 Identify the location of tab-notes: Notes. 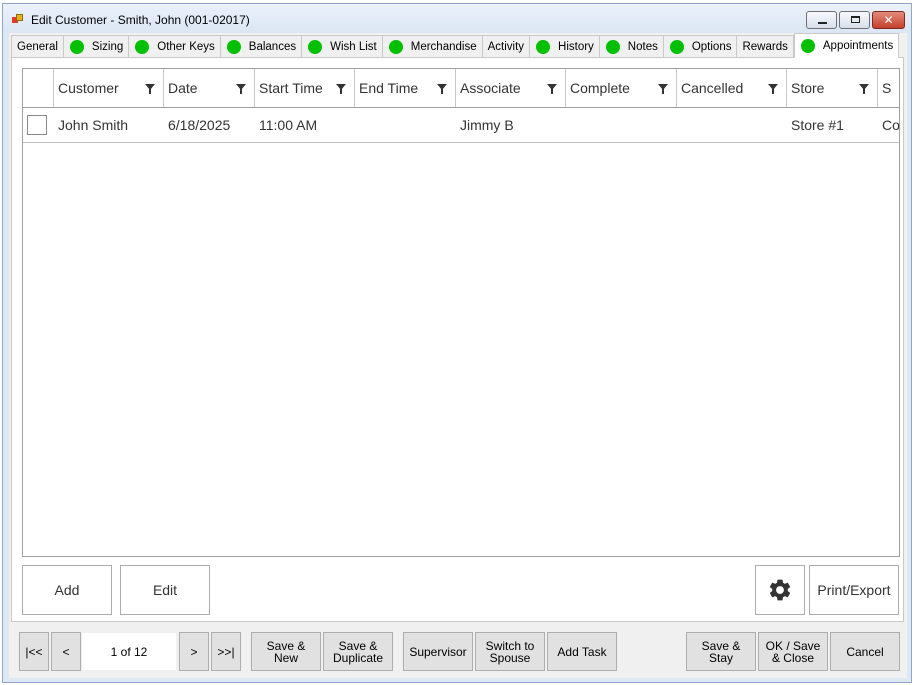
(631, 46).